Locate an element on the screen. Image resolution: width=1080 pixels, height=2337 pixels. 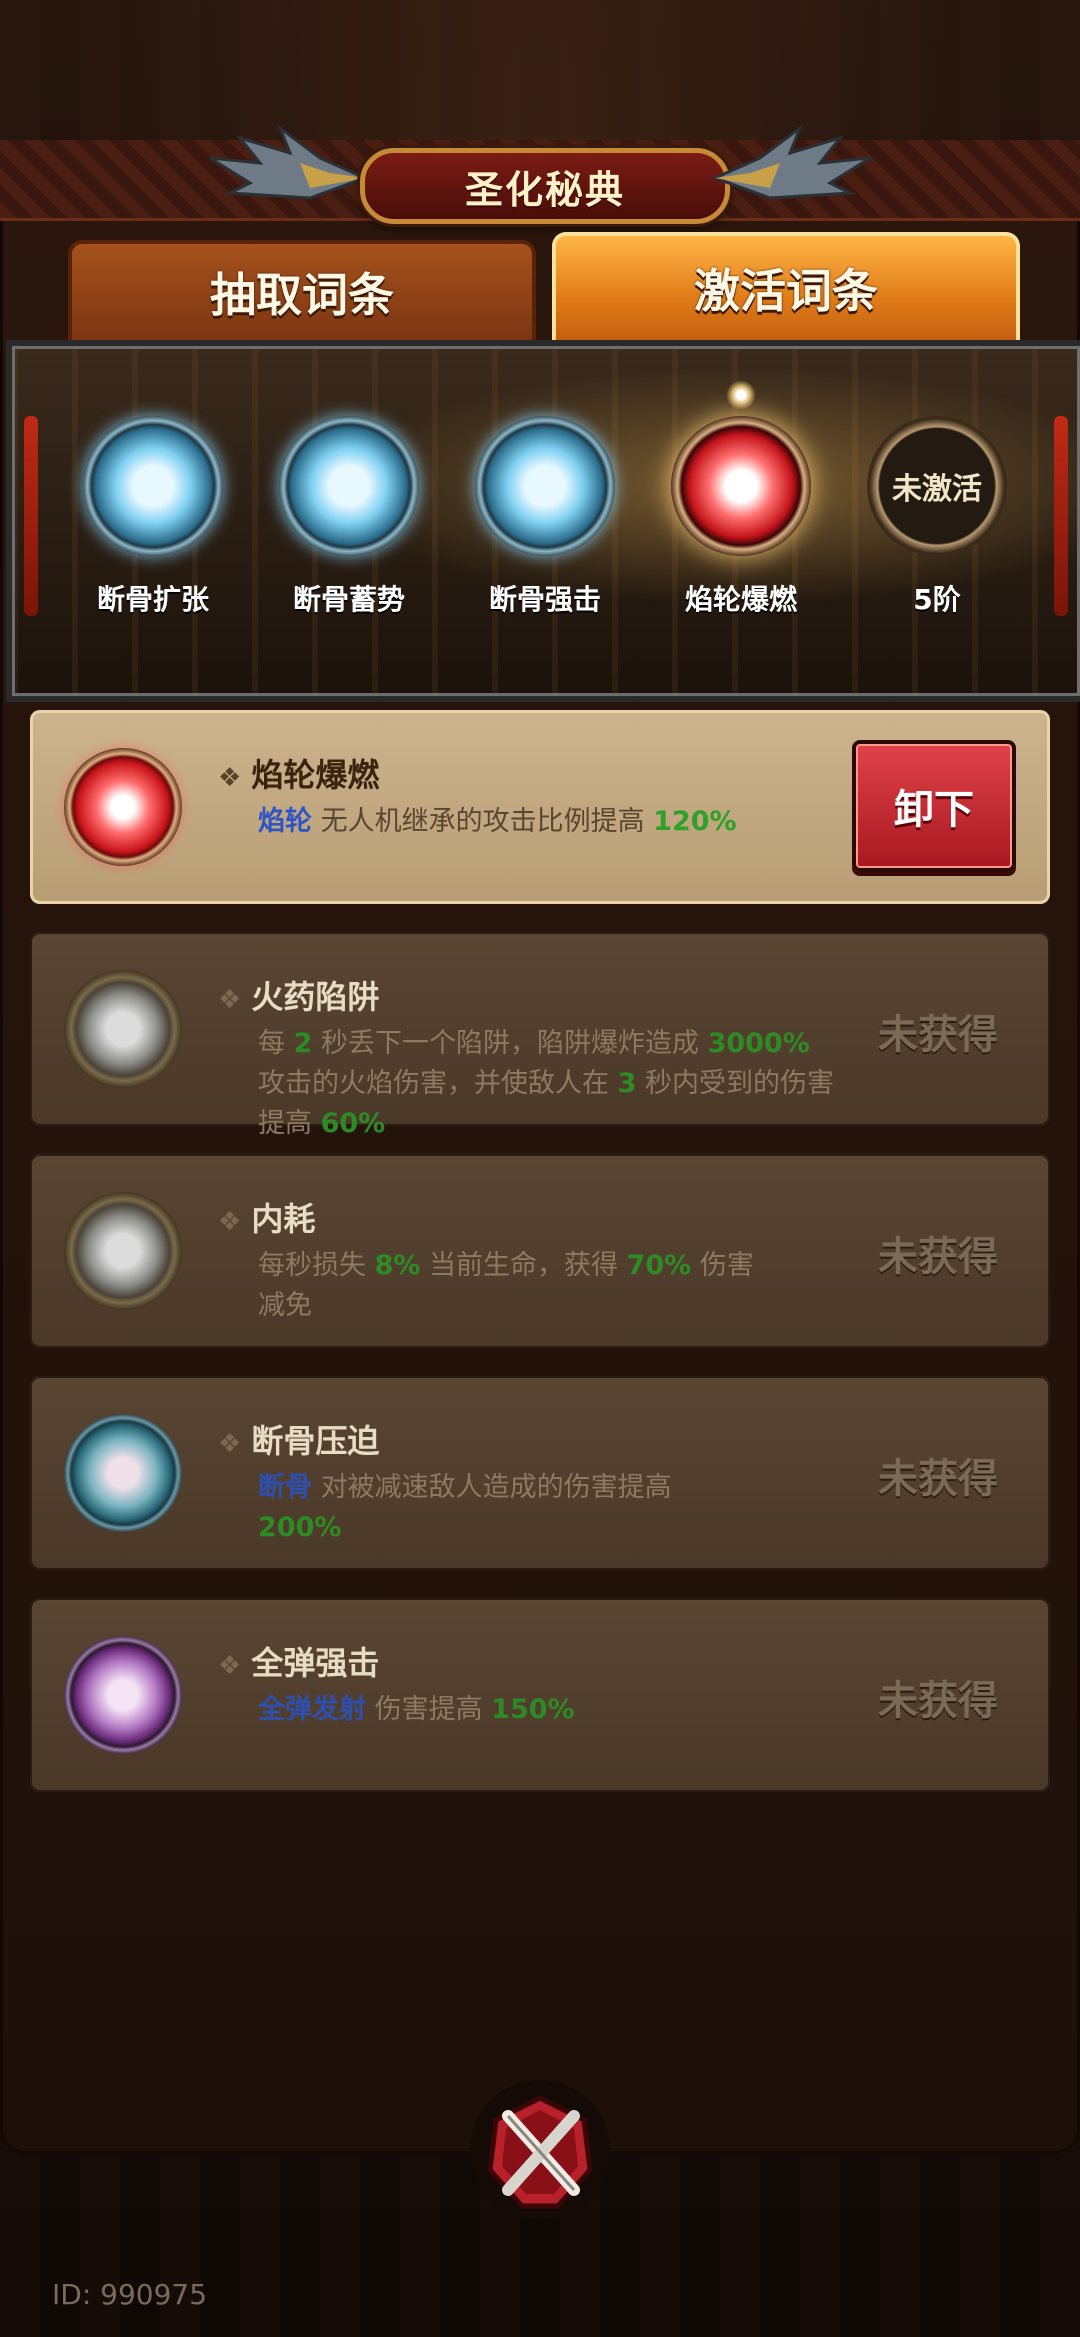
affix-description: 焰轮 无人机继承的攻击比例提高 120% is located at coordinates (548, 822).